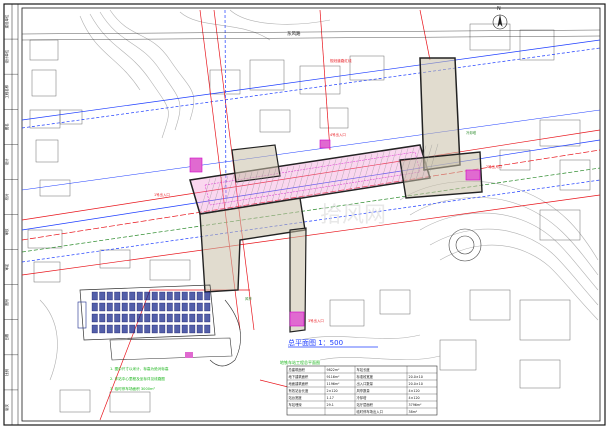 The image size is (610, 430). Describe the element at coordinates (465, 245) in the screenshot. I see `roundabout-feature` at that location.